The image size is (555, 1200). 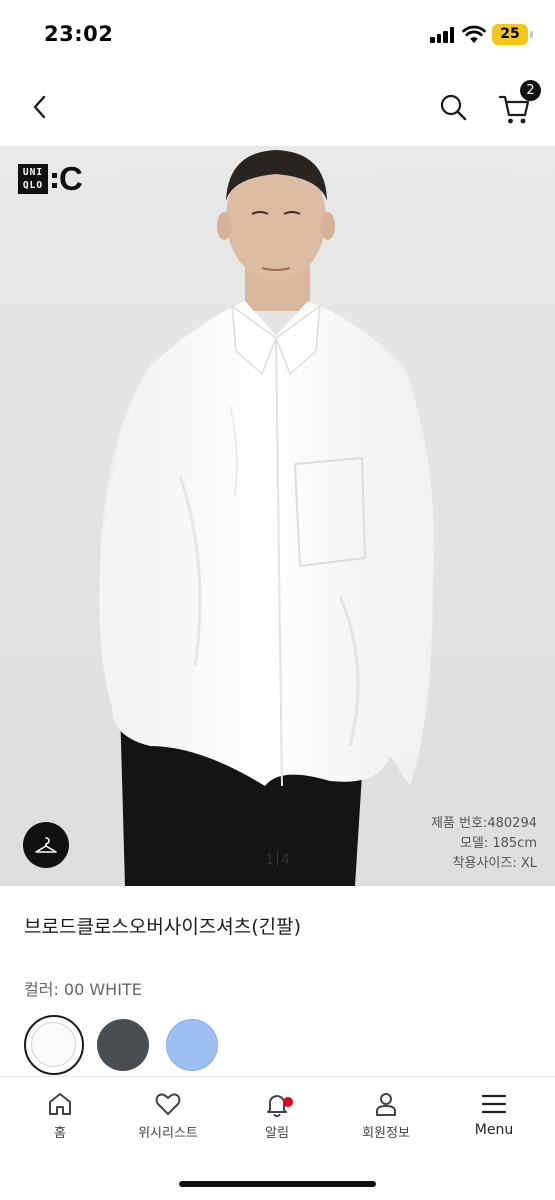 I want to click on wifi-icon, so click(x=474, y=34).